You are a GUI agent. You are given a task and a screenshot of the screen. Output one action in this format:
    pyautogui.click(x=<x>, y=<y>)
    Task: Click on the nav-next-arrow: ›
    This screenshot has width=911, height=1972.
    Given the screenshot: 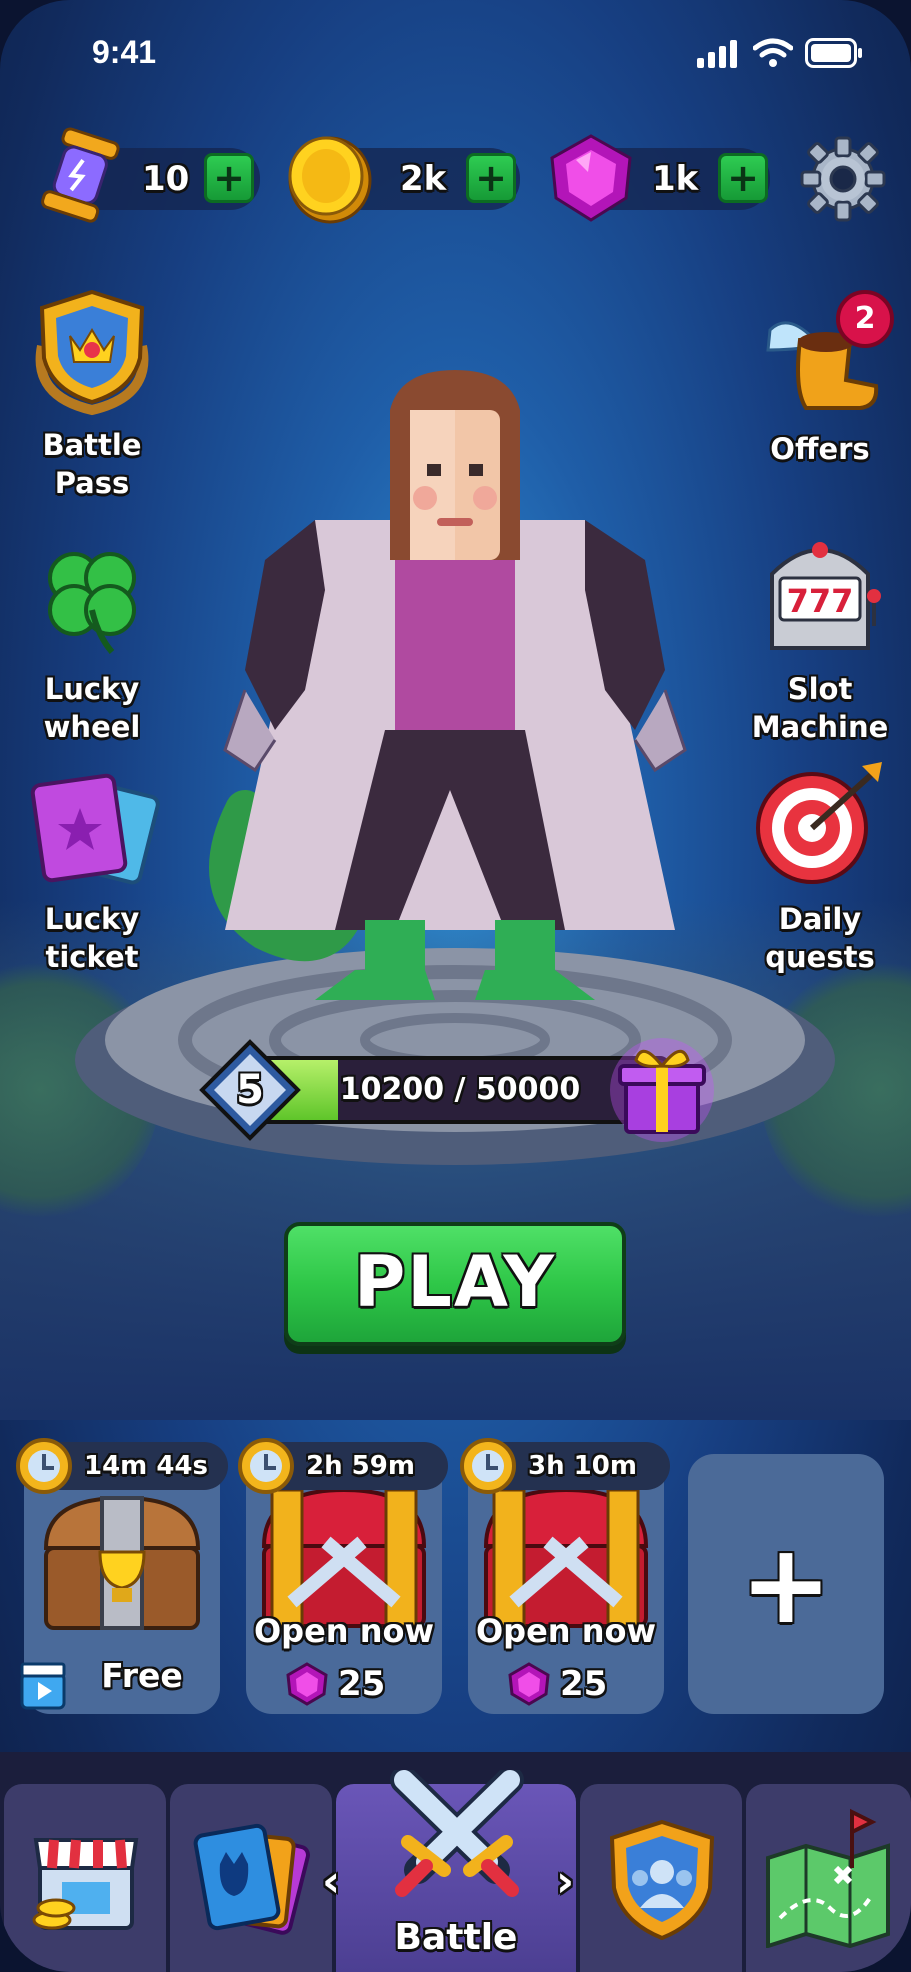 What is the action you would take?
    pyautogui.click(x=565, y=1881)
    